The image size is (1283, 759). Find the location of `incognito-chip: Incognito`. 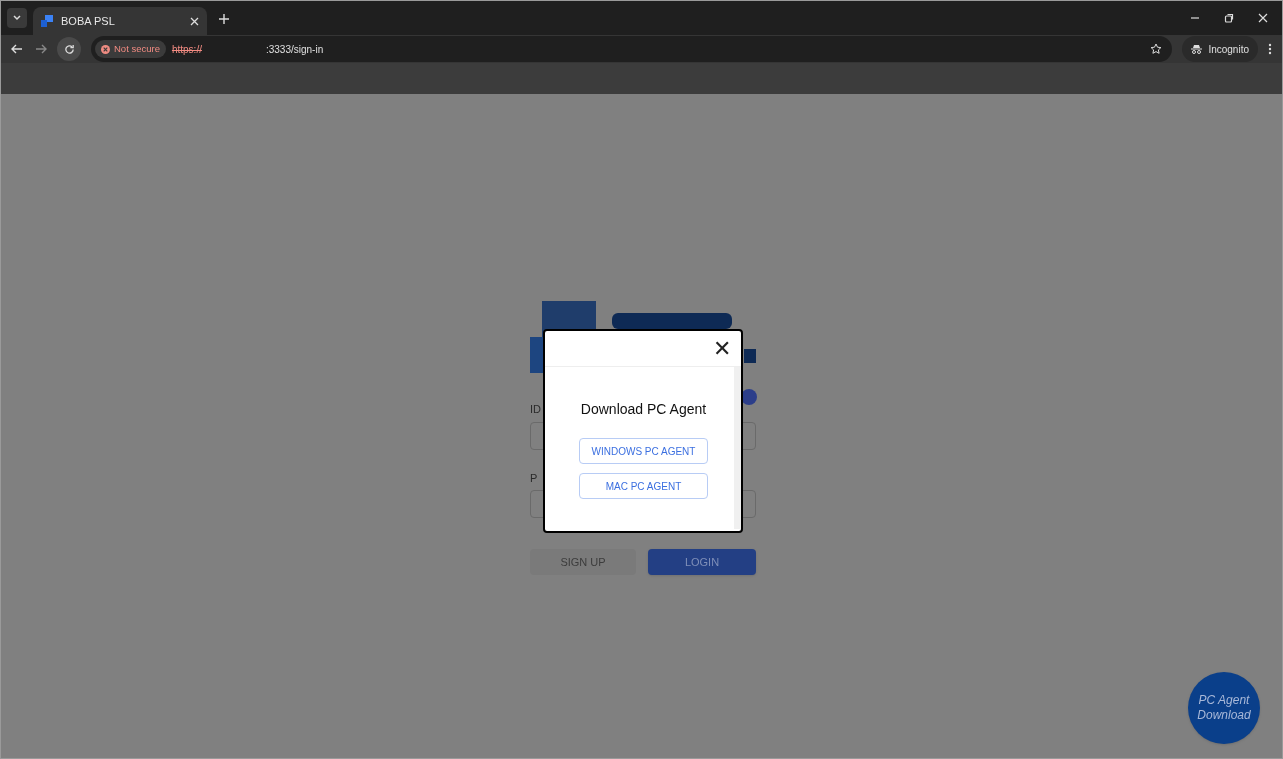

incognito-chip: Incognito is located at coordinates (1220, 49).